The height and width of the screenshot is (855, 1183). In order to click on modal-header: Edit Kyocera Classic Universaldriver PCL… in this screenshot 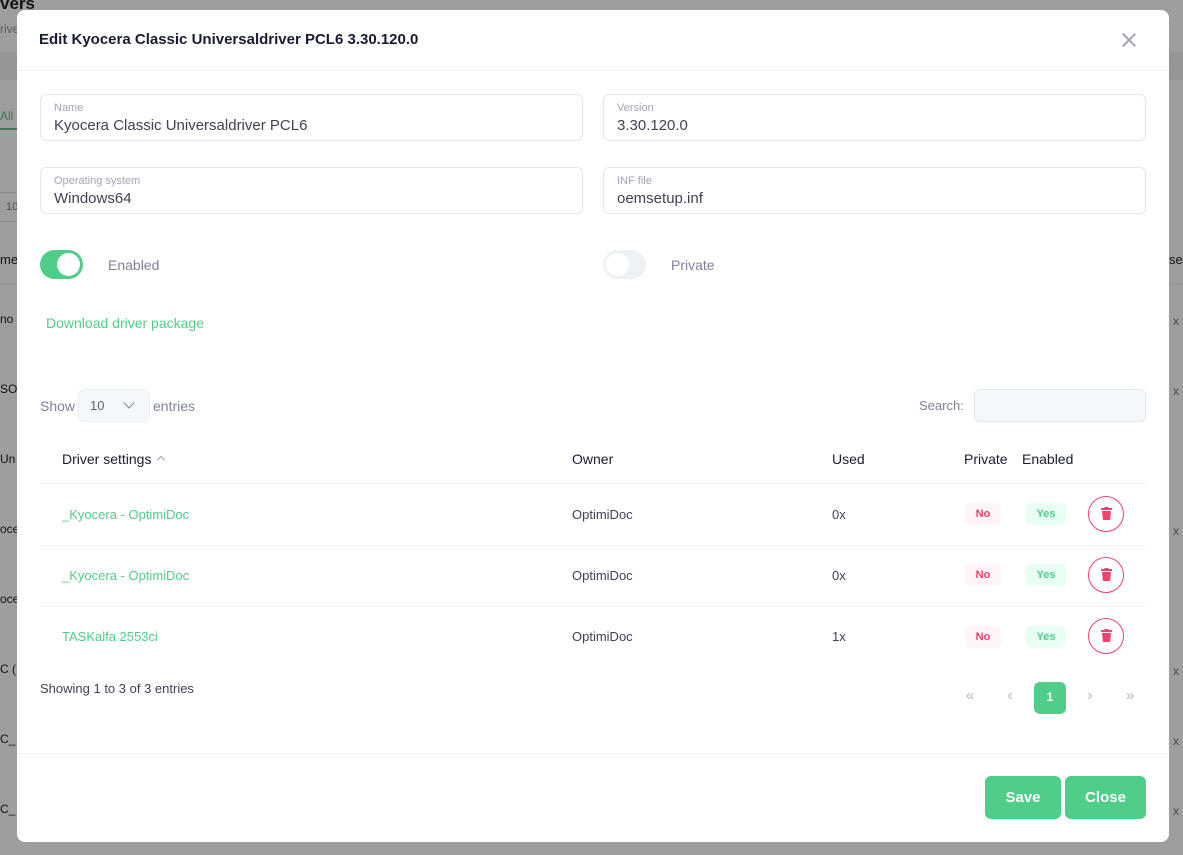, I will do `click(593, 40)`.